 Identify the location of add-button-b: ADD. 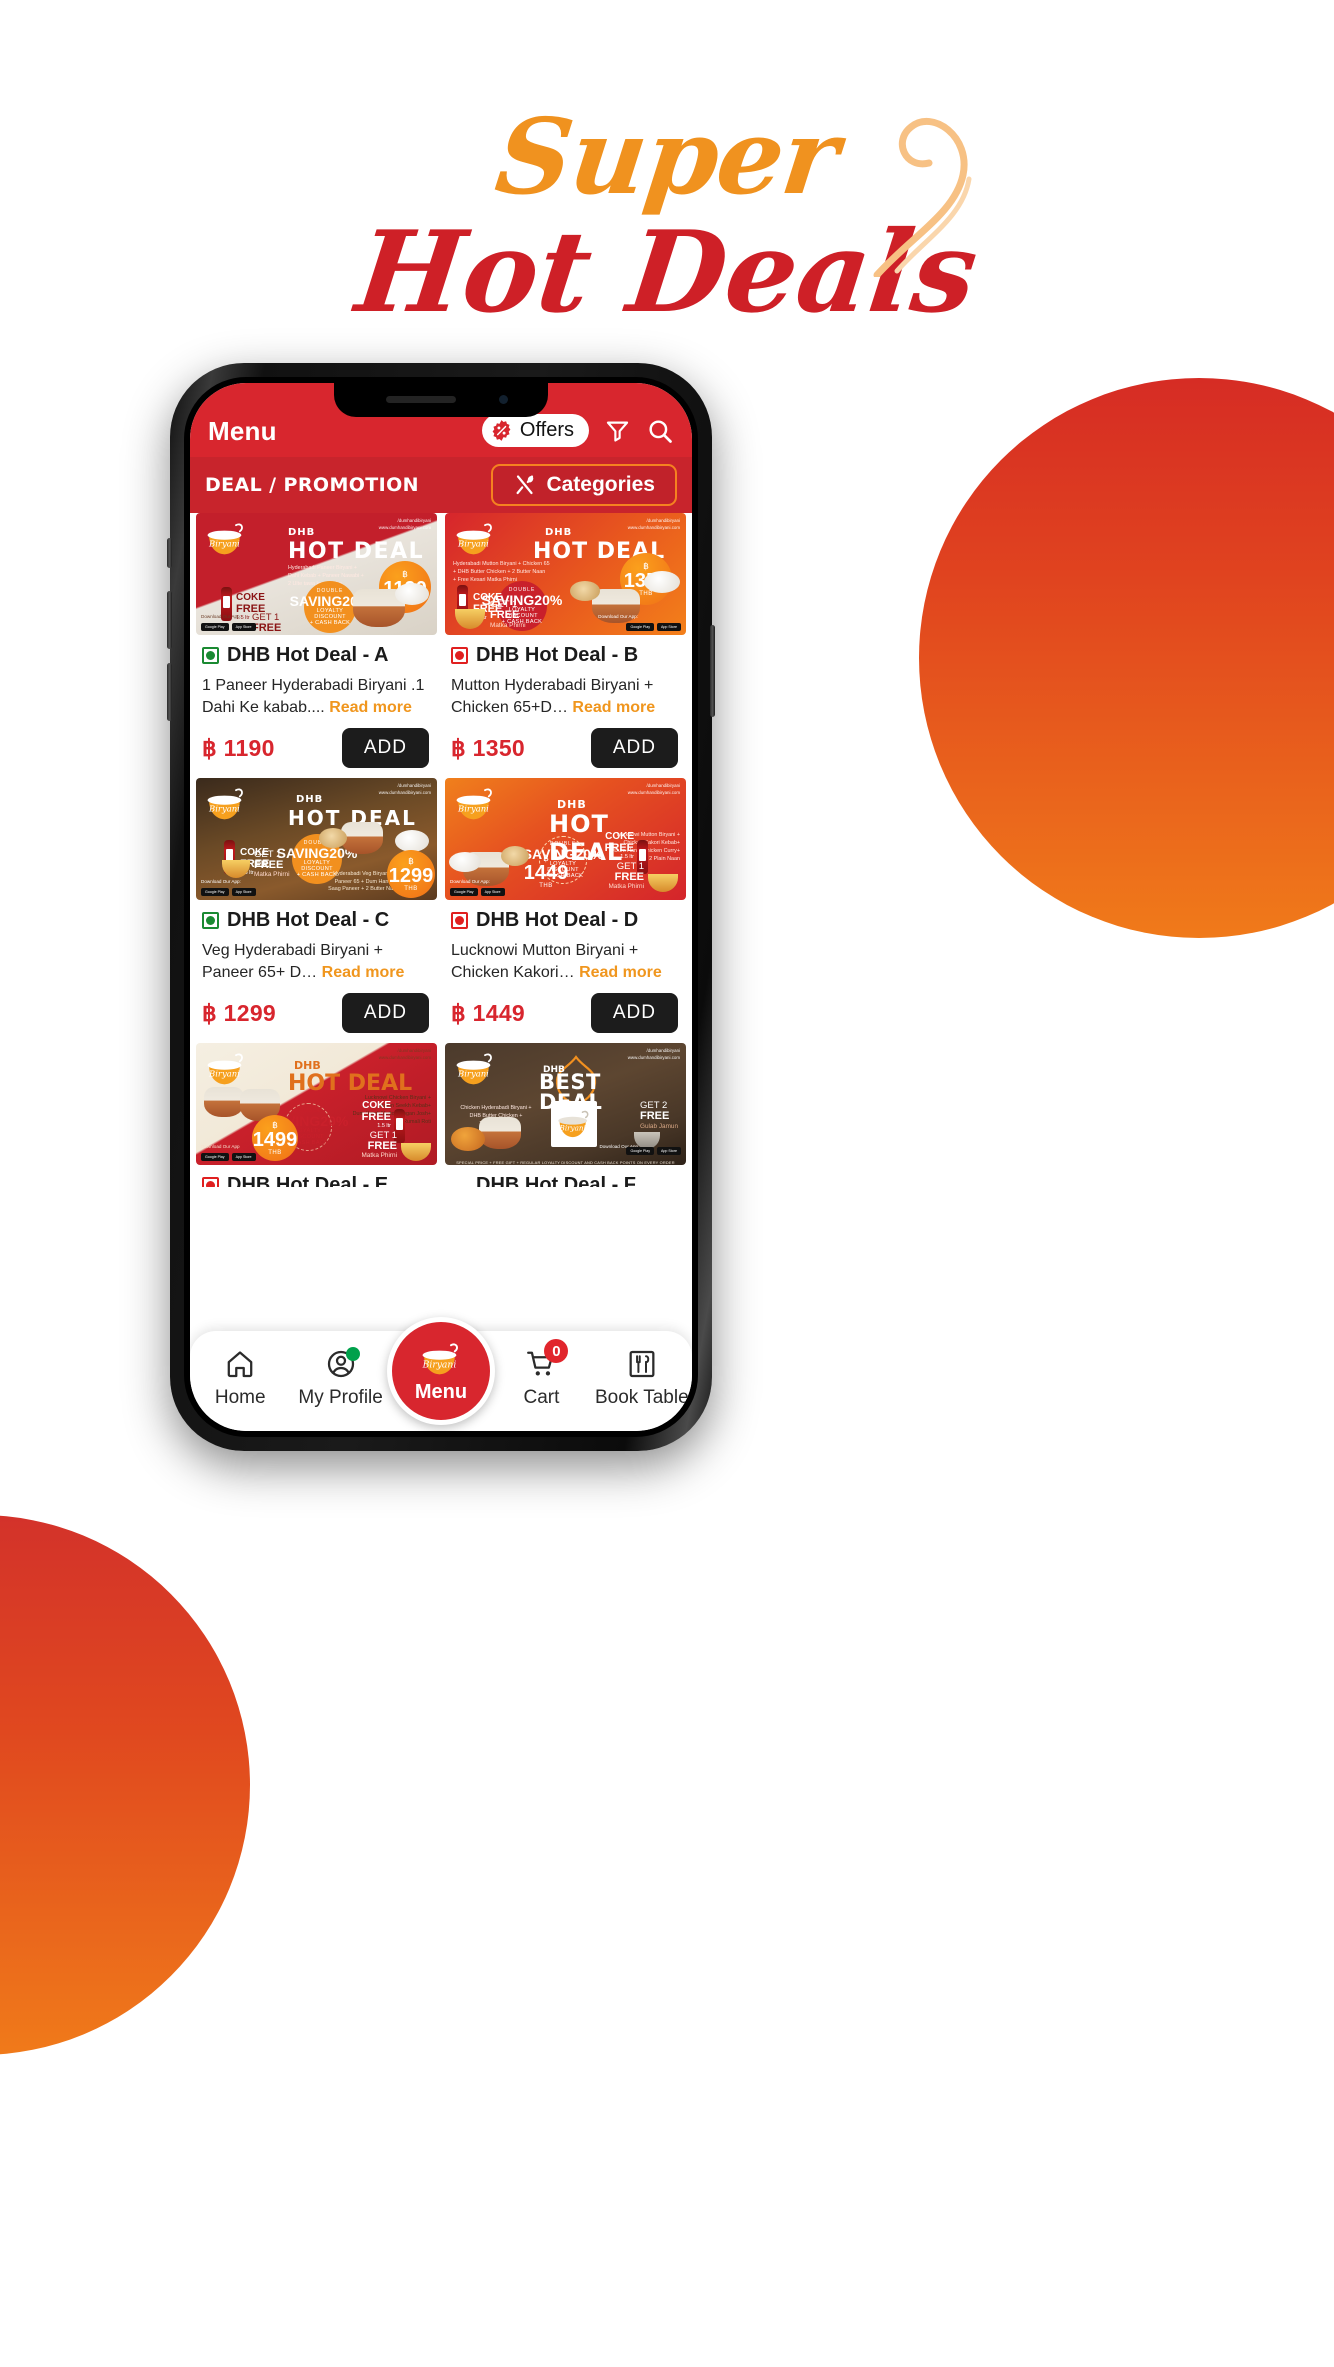
(634, 748).